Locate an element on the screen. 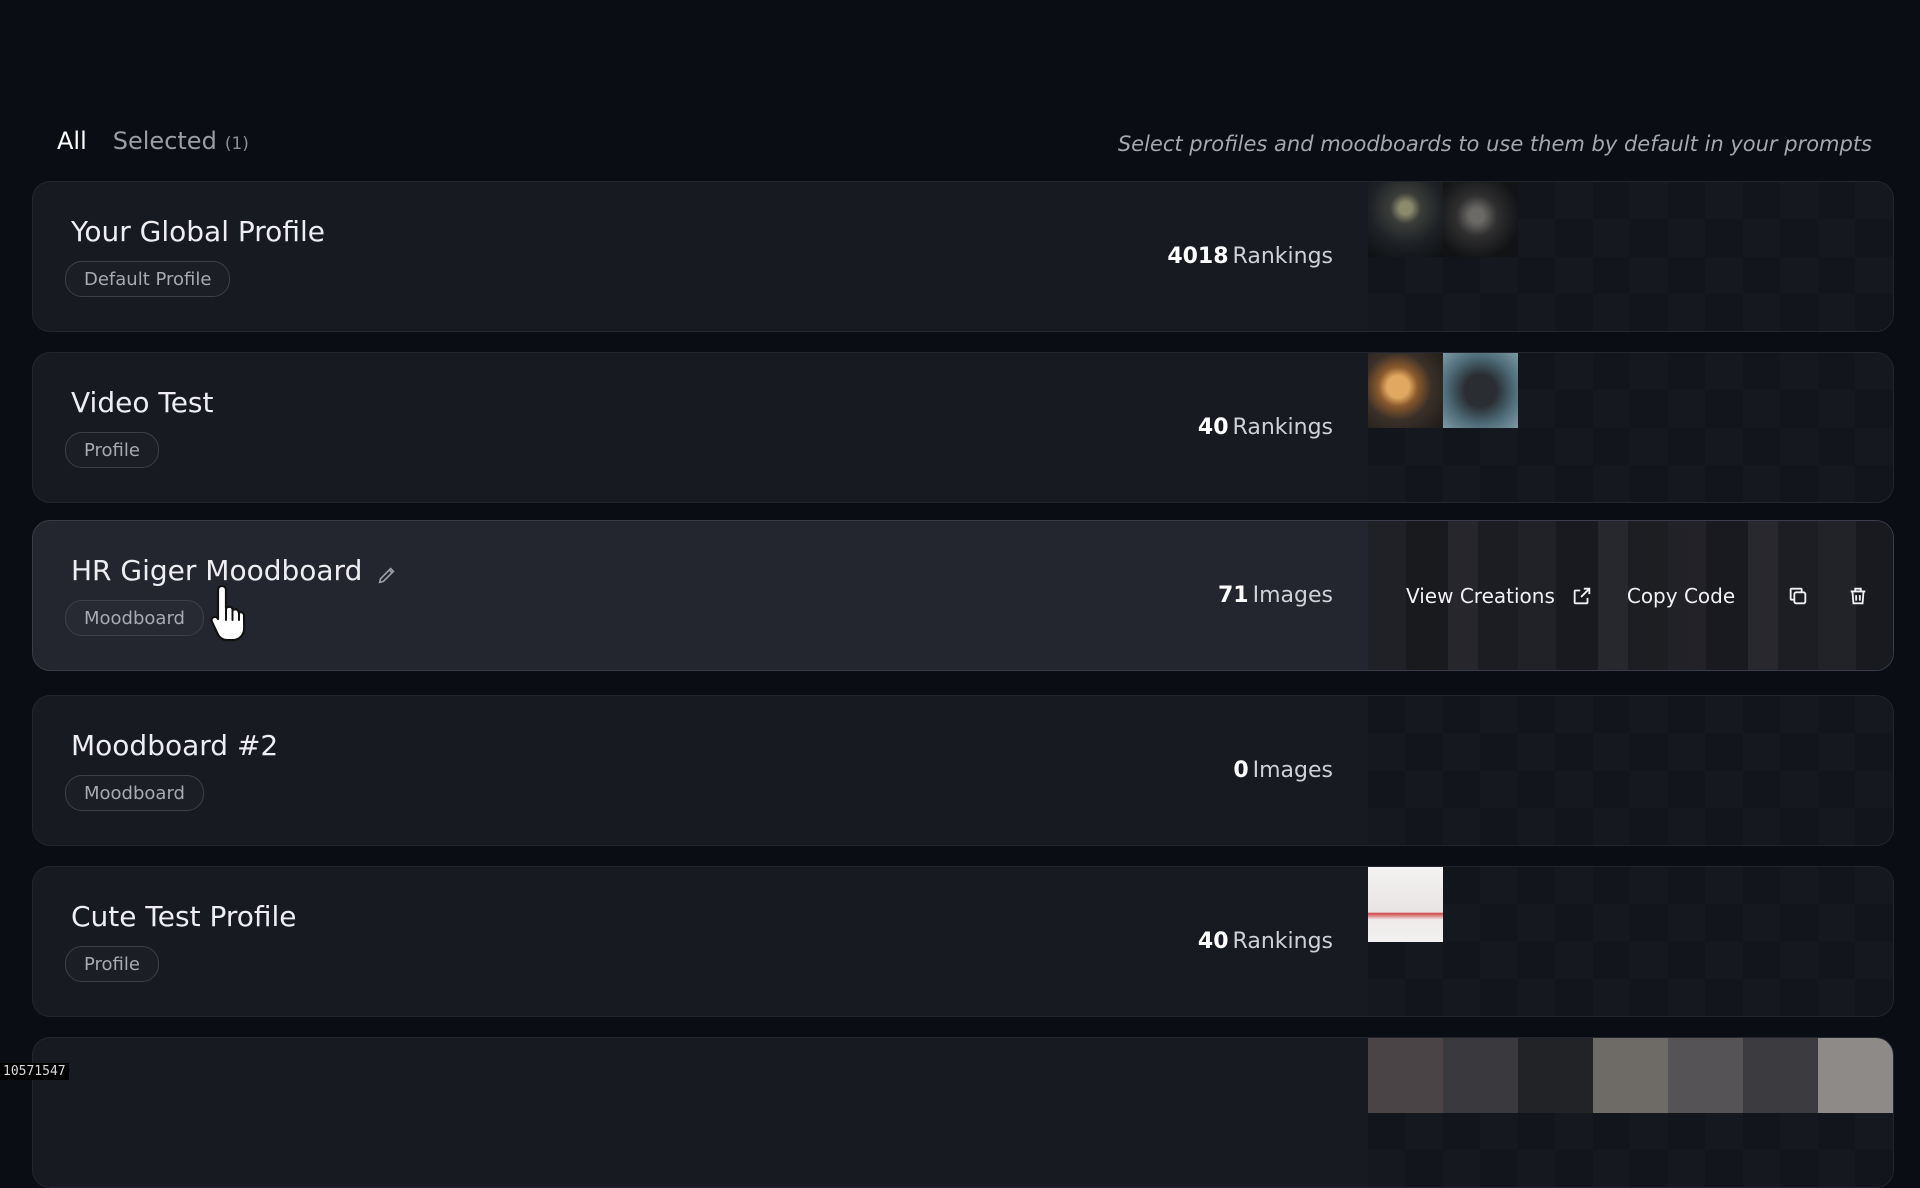 Image resolution: width=1920 pixels, height=1188 pixels. copy-code-label: Copy Code is located at coordinates (1681, 595).